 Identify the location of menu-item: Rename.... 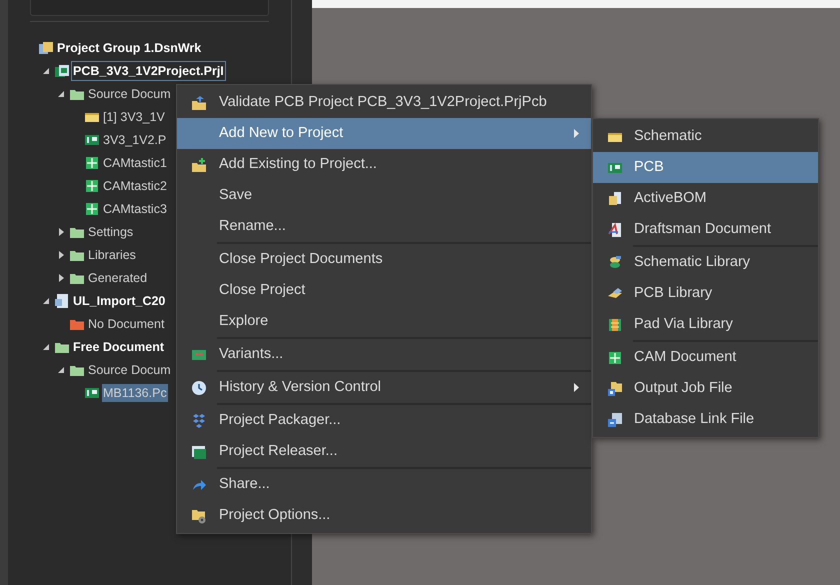
(384, 226).